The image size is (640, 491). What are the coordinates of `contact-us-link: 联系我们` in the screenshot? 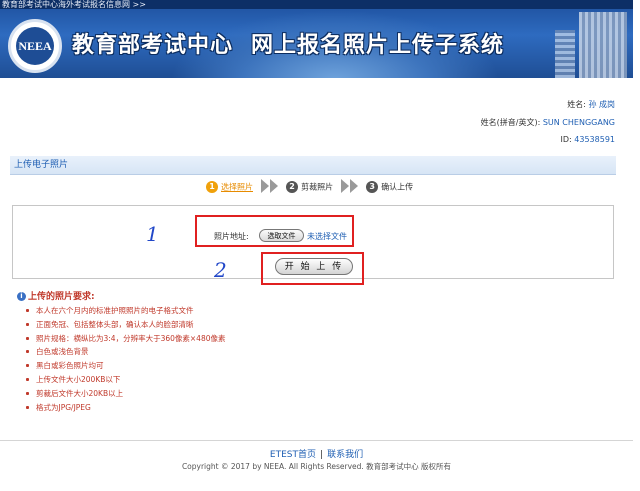 It's located at (345, 455).